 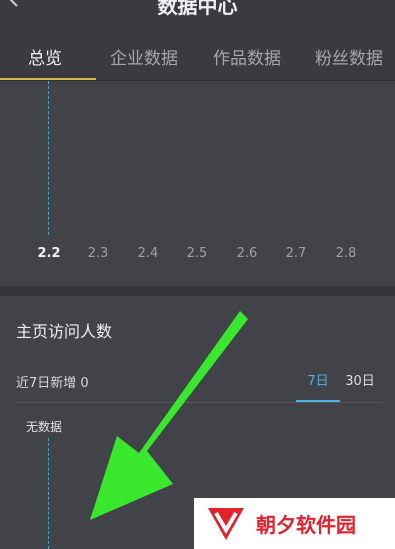 What do you see at coordinates (98, 253) in the screenshot?
I see `x-tick-label: 2.3` at bounding box center [98, 253].